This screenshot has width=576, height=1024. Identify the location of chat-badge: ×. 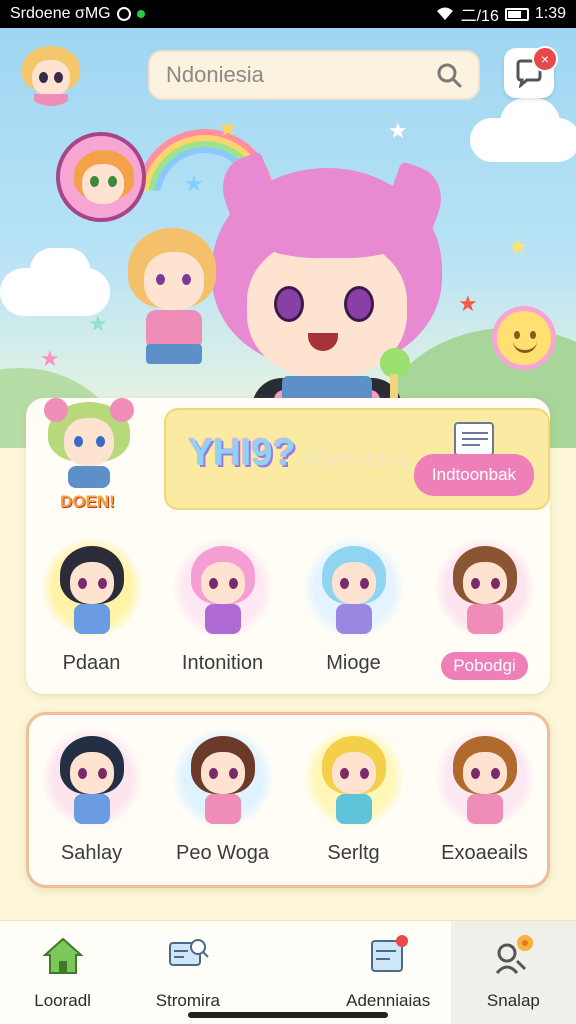
(545, 59).